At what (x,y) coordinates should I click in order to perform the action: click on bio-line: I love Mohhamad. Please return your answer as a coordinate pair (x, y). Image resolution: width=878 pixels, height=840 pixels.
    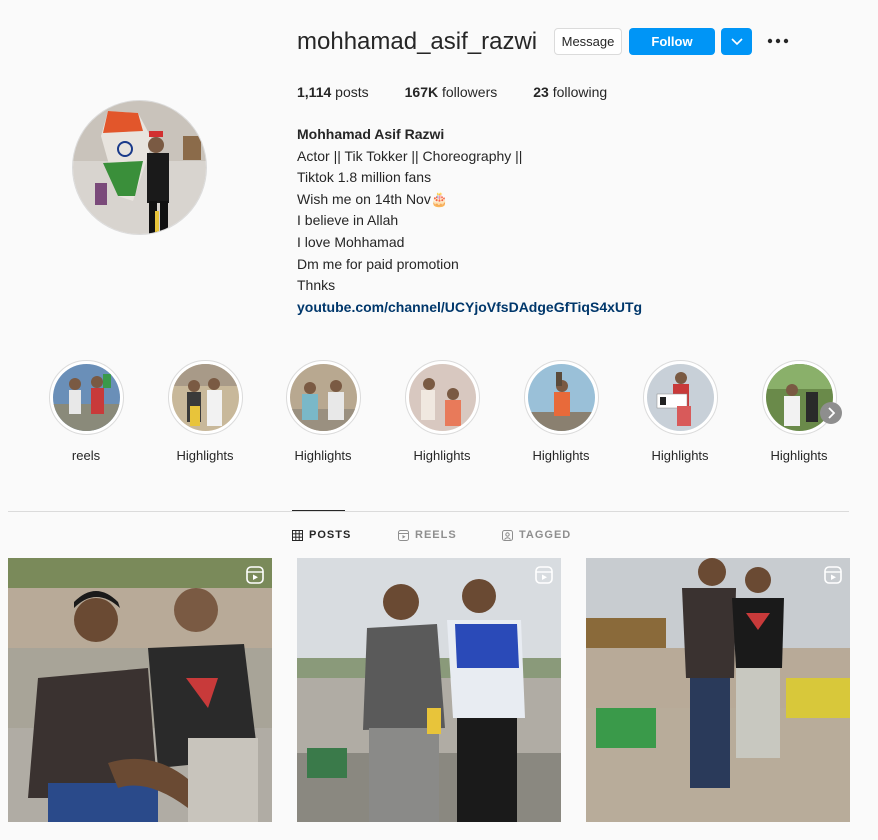
    Looking at the image, I should click on (351, 241).